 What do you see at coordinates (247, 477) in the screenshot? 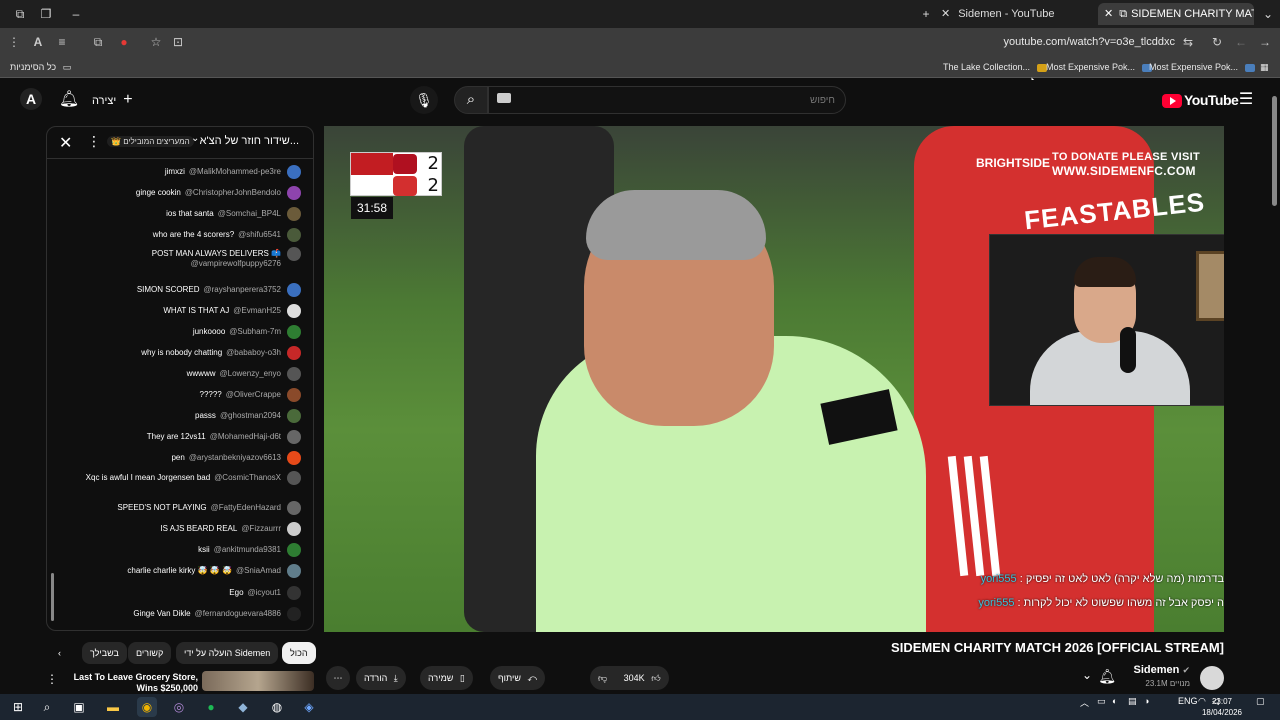
I see `chat-author: @CosmicThanosX` at bounding box center [247, 477].